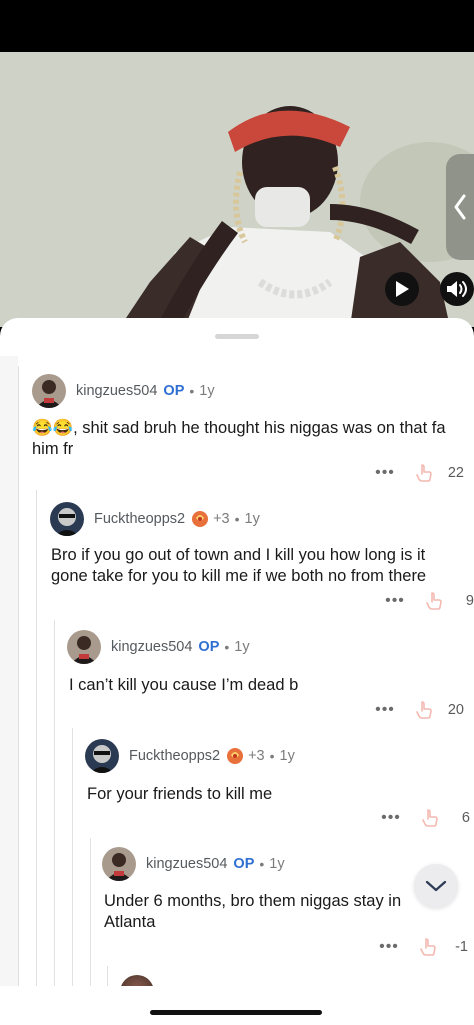 This screenshot has width=474, height=1025. I want to click on comment-actions: ••• 9, so click(428, 601).